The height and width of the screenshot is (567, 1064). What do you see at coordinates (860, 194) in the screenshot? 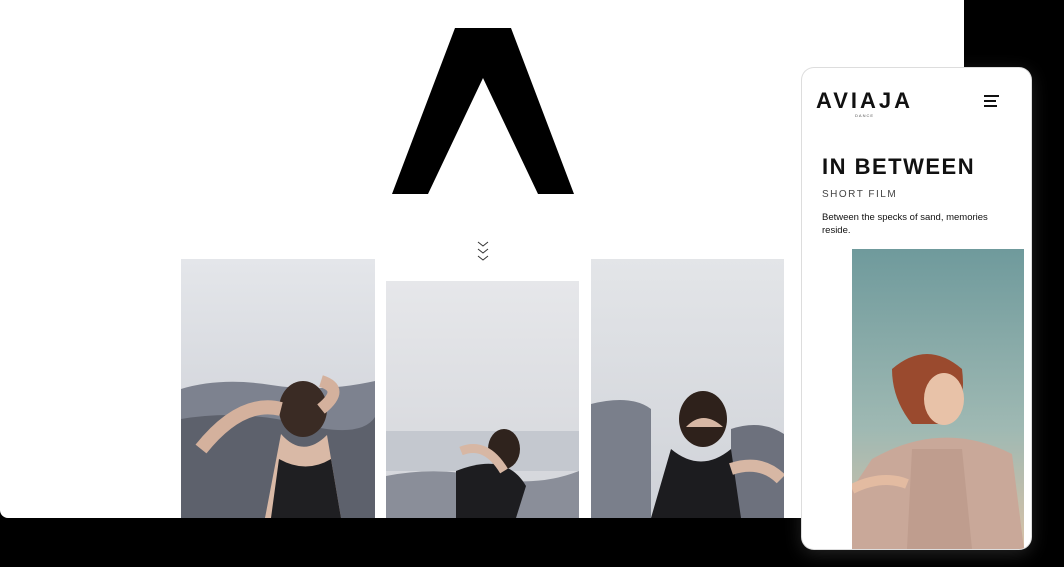
I see `page-subtitle: SHORT FILM` at bounding box center [860, 194].